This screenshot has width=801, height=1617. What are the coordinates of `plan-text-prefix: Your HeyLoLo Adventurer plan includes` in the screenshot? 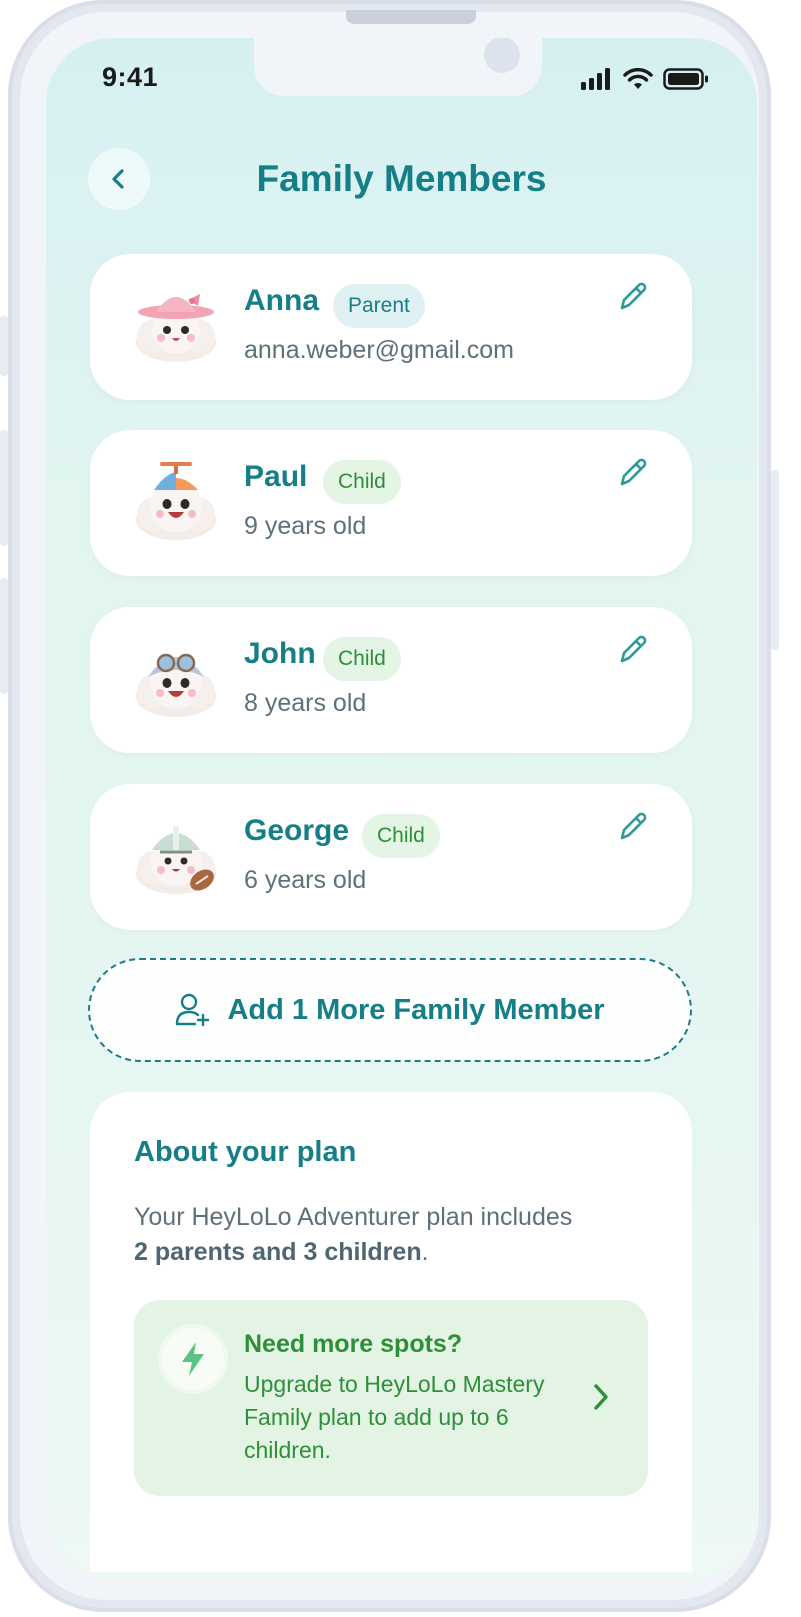 It's located at (353, 1217).